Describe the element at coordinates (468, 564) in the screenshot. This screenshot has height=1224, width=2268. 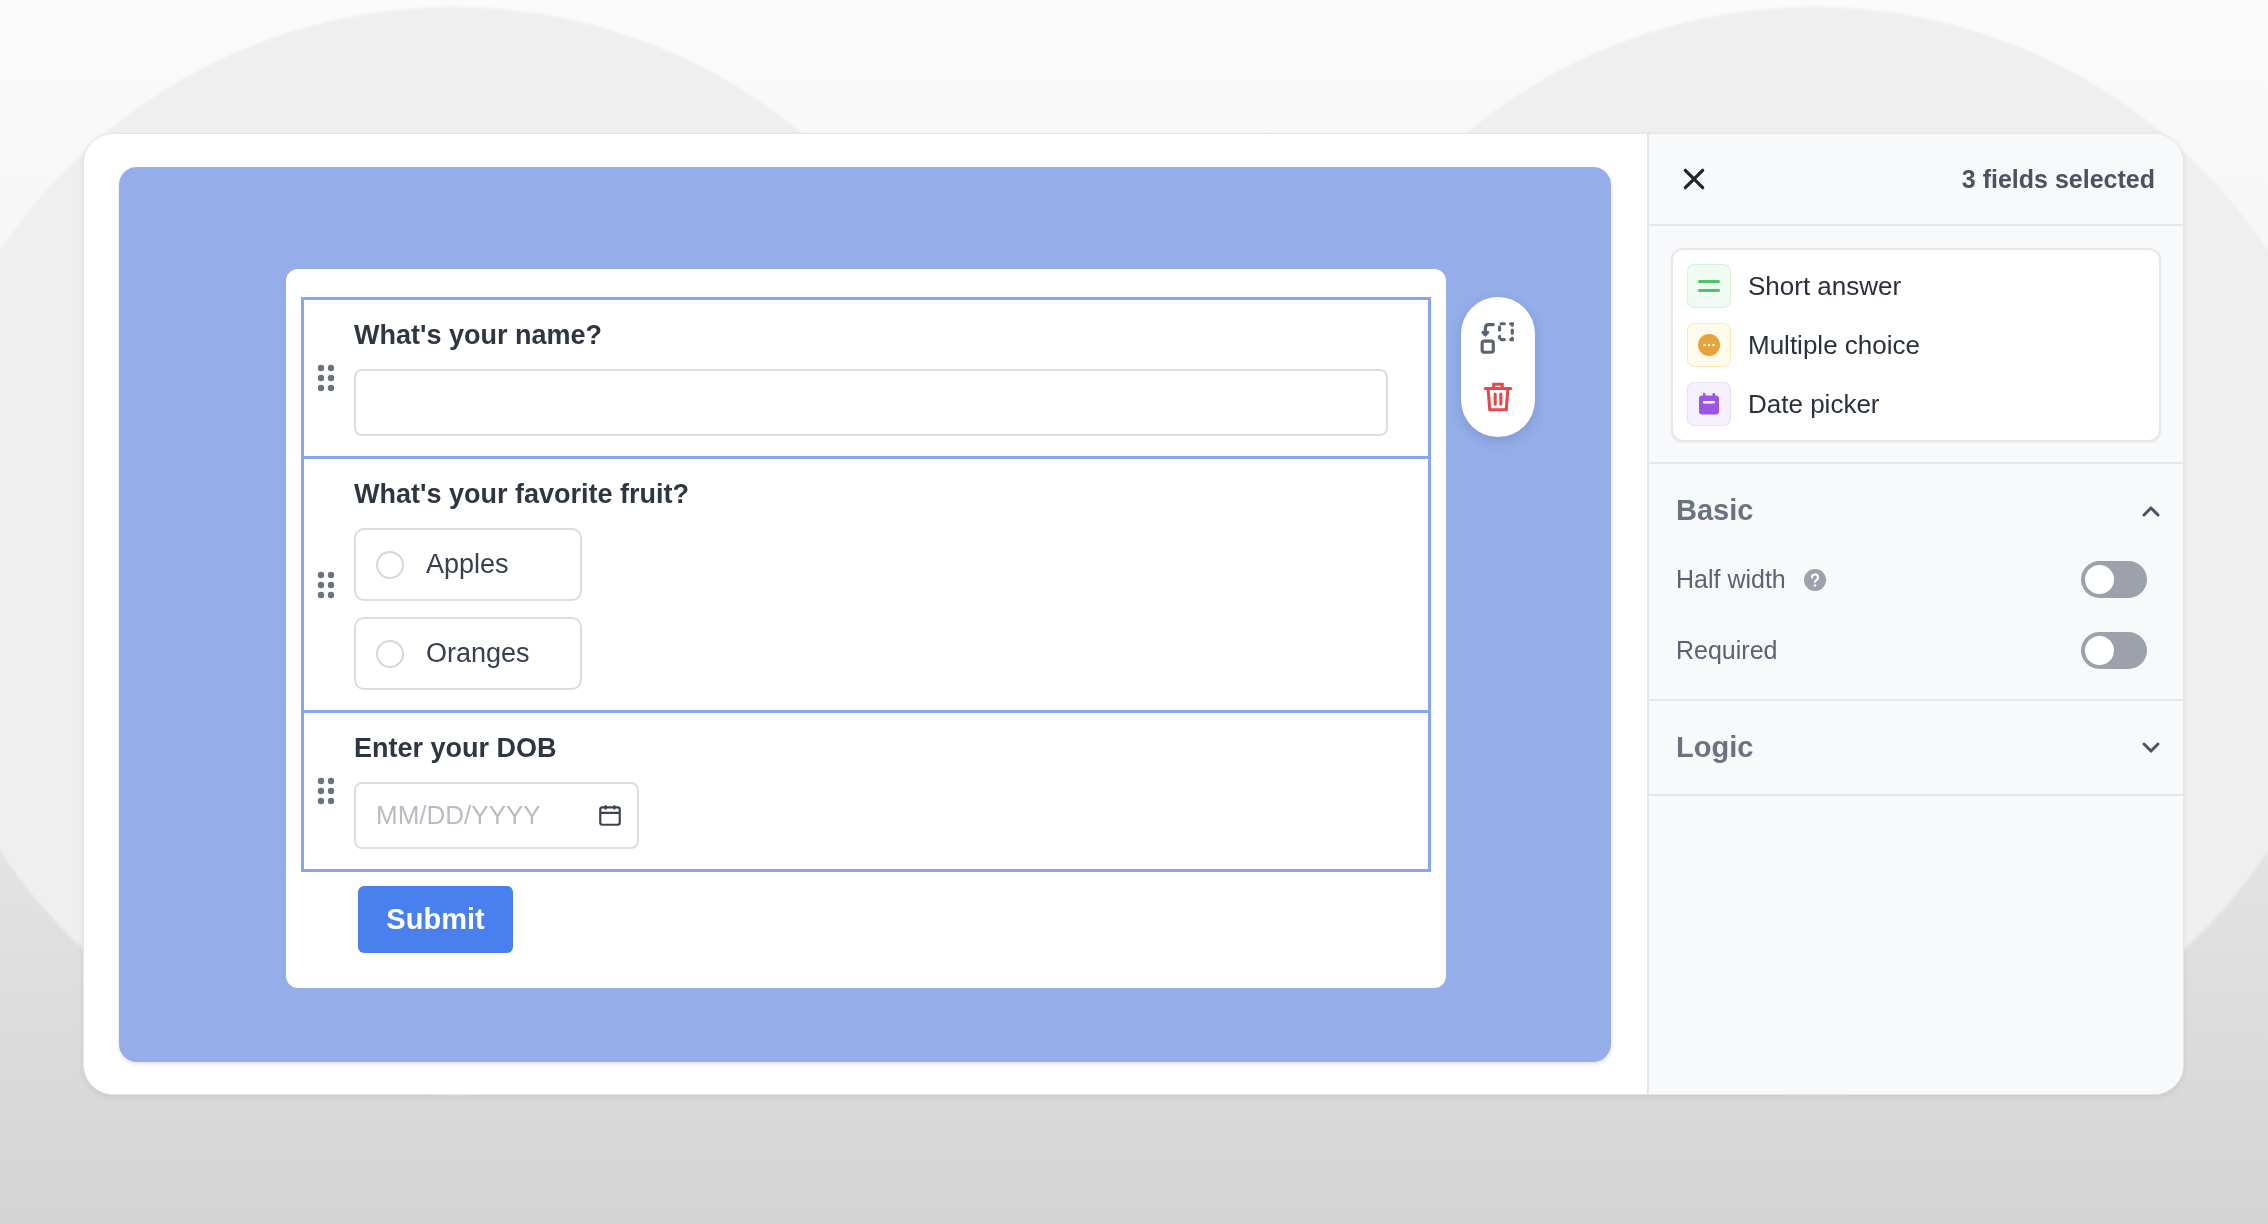
I see `radio-option: Apples` at that location.